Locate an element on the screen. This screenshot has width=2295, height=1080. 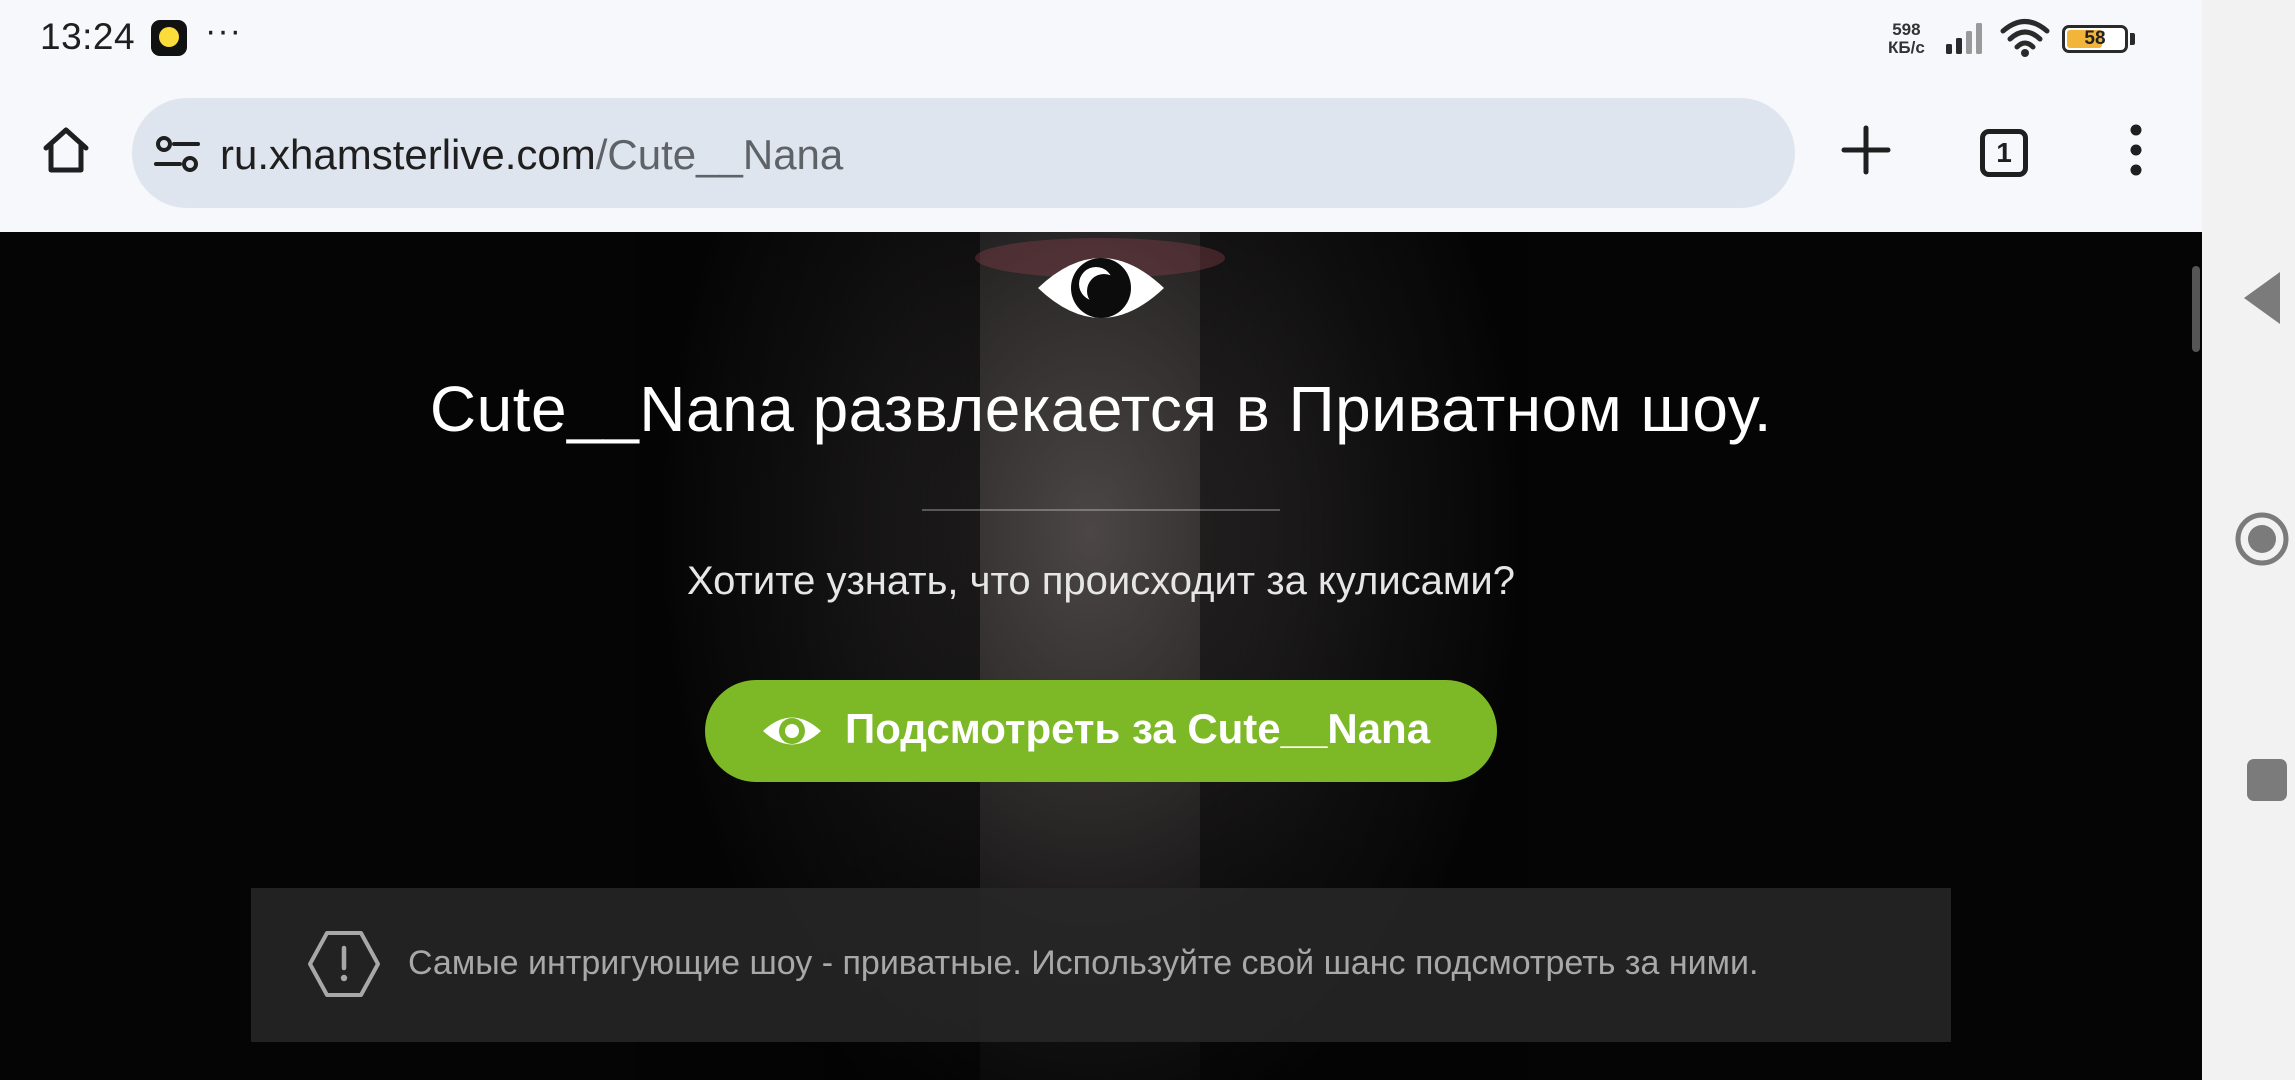
notification-app-icon is located at coordinates (169, 38).